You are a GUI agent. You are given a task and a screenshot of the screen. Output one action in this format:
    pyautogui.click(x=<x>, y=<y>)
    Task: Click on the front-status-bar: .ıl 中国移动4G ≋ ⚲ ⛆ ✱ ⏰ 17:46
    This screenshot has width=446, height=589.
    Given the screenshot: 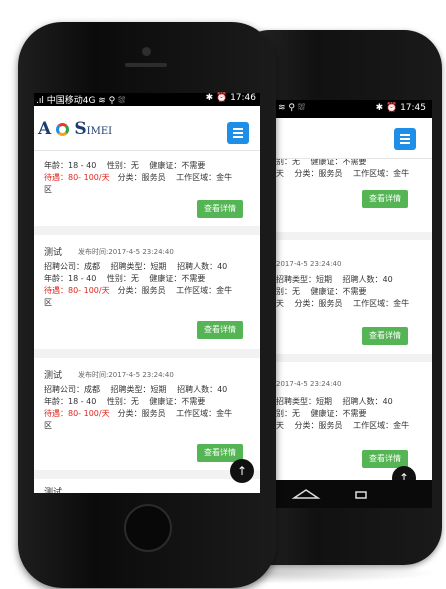 What is the action you would take?
    pyautogui.click(x=147, y=99)
    